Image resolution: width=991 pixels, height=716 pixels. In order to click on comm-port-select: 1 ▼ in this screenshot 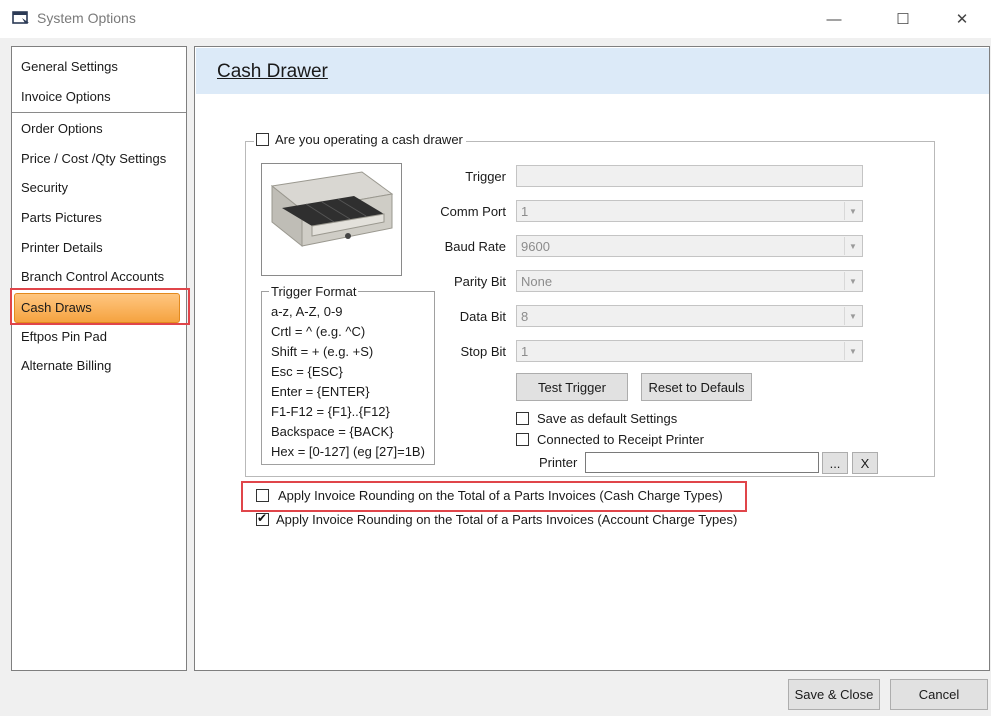, I will do `click(689, 211)`.